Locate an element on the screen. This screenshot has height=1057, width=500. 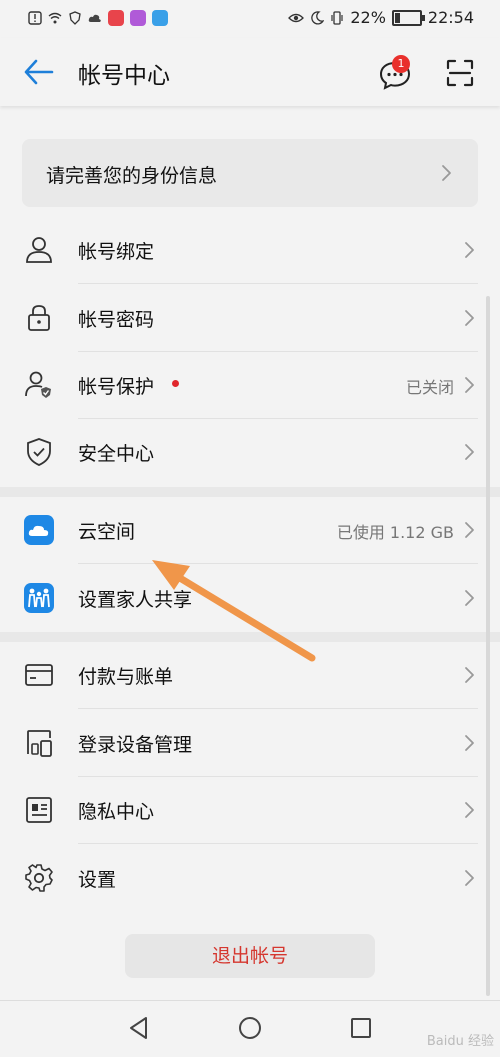
identity-info-card: 请完善您的身份信息 is located at coordinates (250, 173).